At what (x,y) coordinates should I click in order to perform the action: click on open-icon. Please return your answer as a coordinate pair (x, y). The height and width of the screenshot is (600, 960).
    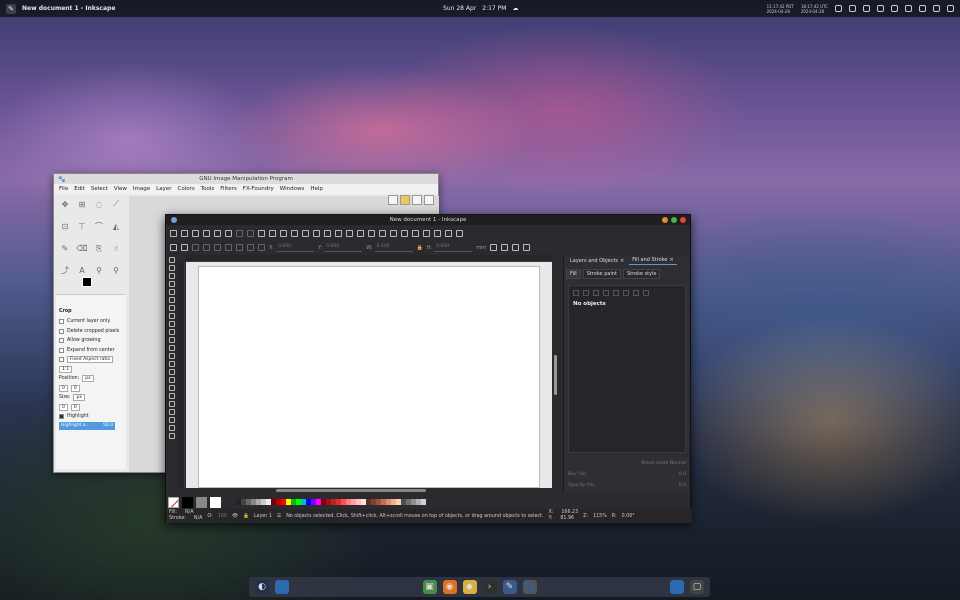
    Looking at the image, I should click on (184, 233).